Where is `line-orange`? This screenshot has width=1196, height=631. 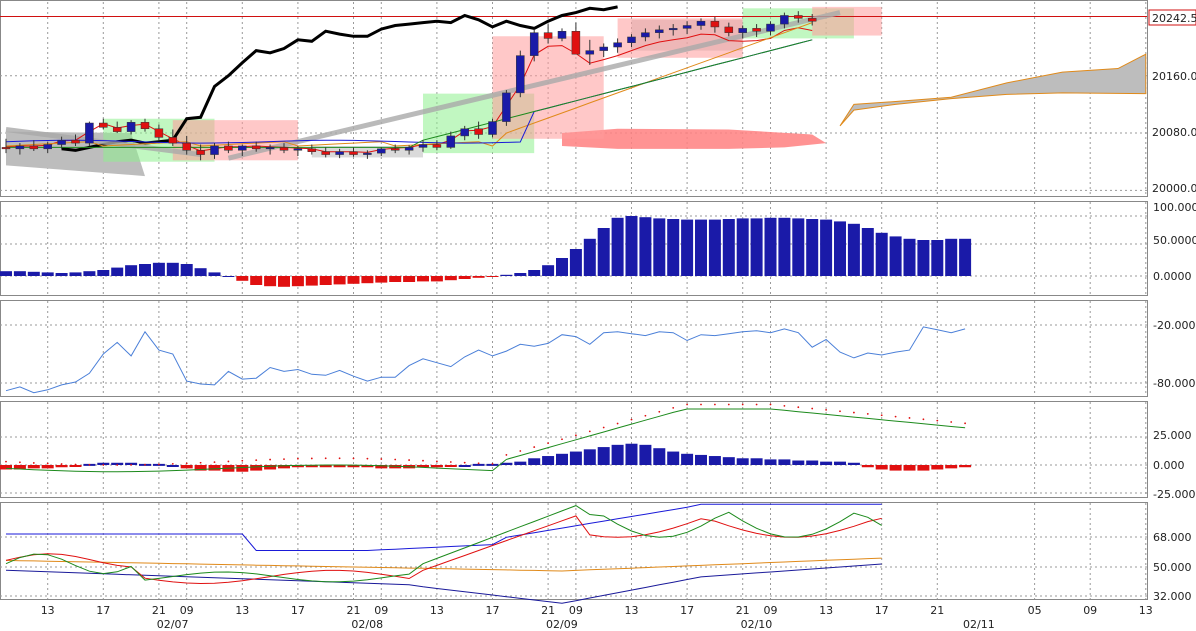 line-orange is located at coordinates (443, 564).